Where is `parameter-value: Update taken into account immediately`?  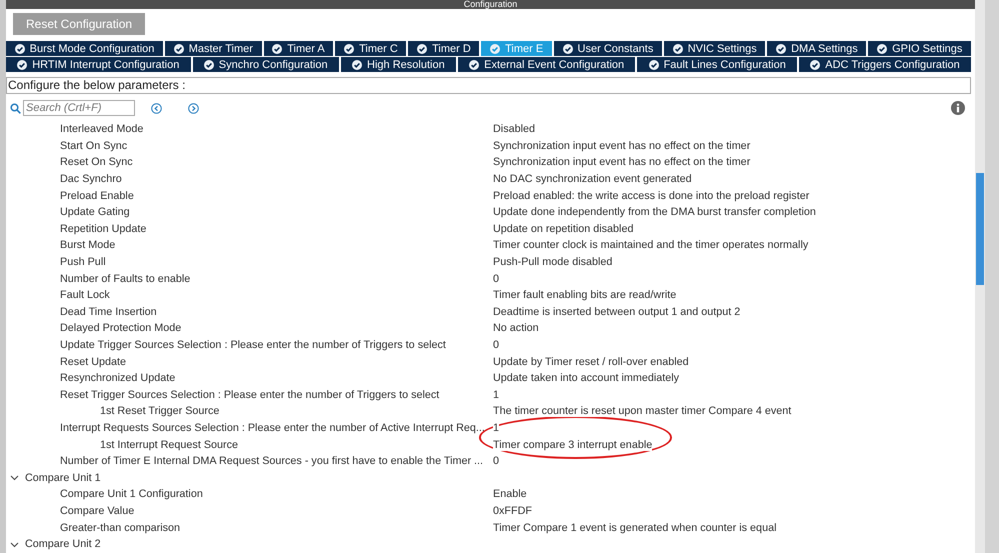
parameter-value: Update taken into account immediately is located at coordinates (586, 378).